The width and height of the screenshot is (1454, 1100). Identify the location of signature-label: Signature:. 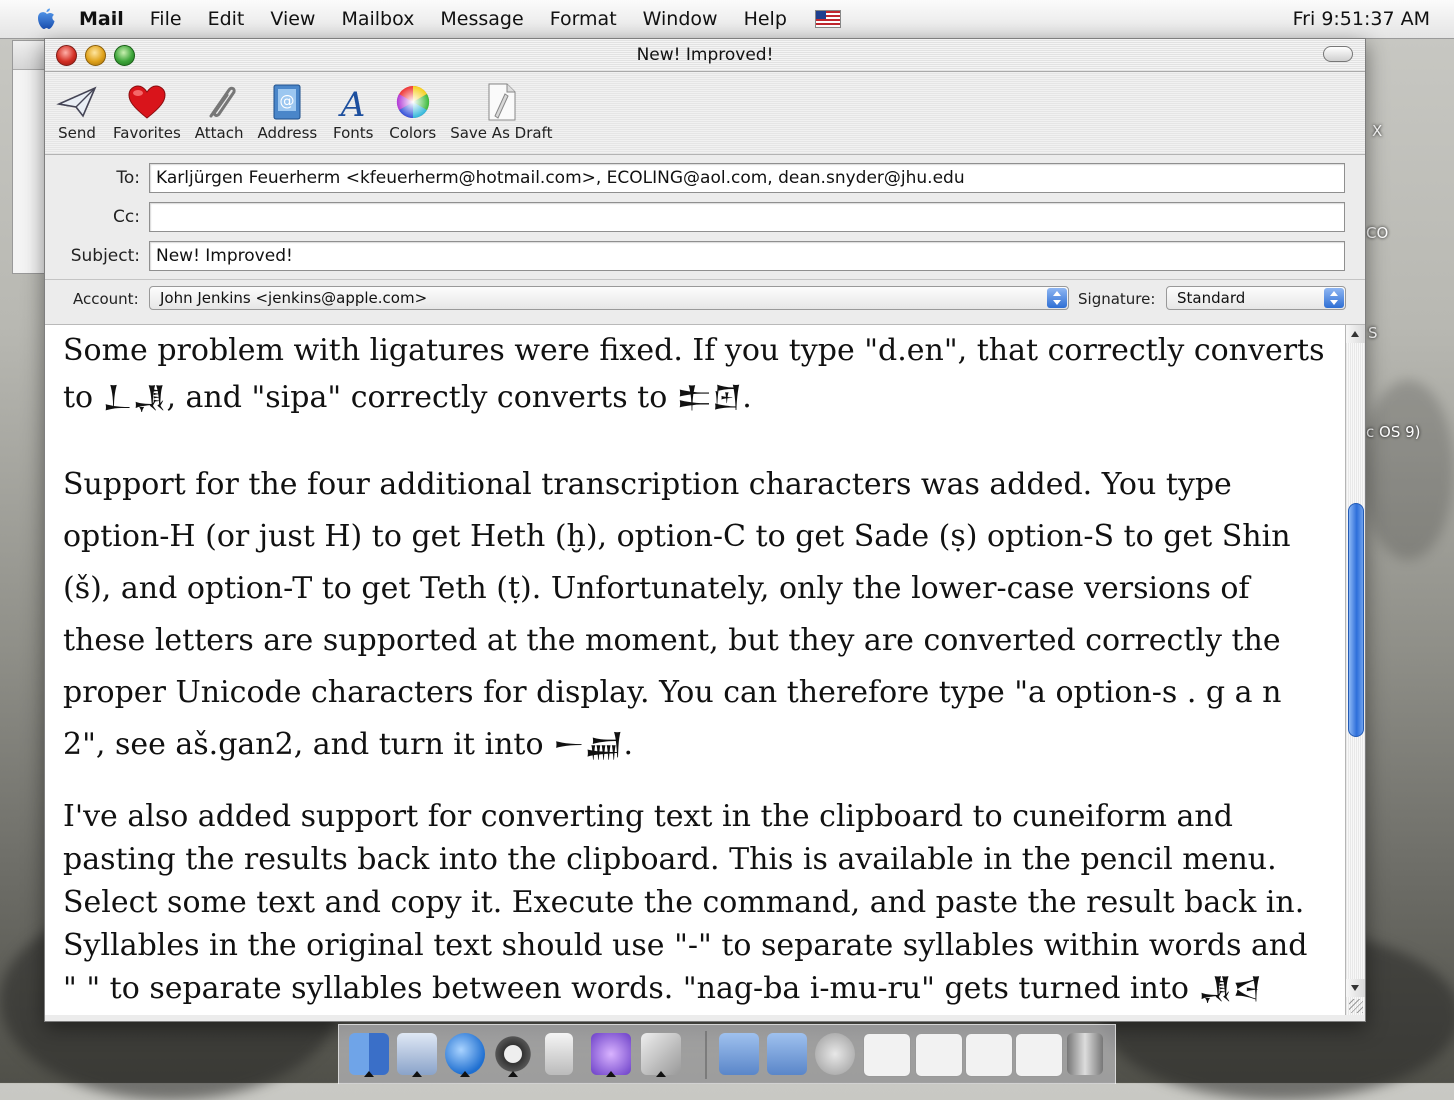
(1117, 299).